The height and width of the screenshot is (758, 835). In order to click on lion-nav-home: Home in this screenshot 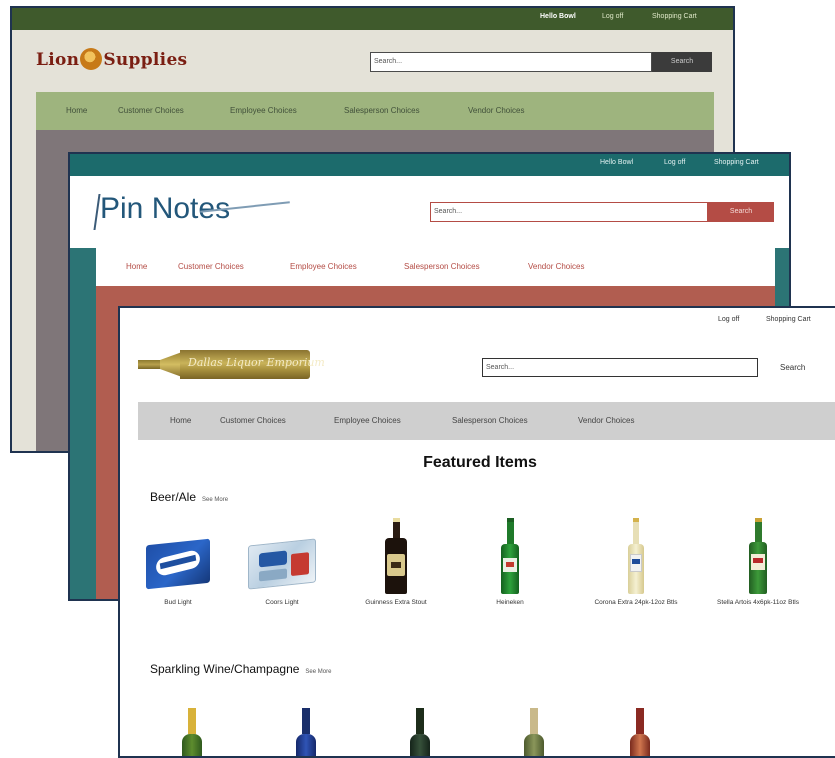, I will do `click(76, 110)`.